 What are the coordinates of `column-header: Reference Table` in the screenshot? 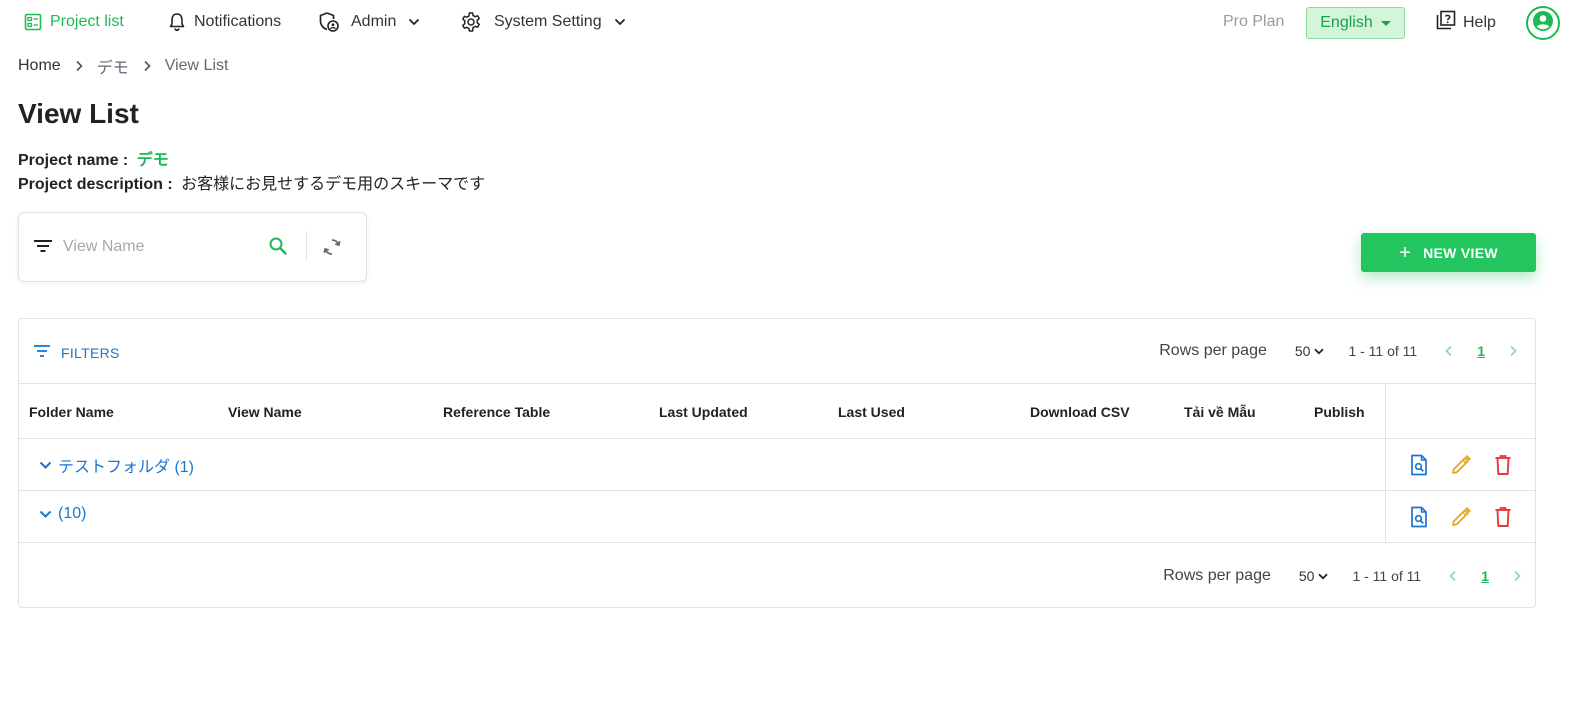 It's located at (496, 412).